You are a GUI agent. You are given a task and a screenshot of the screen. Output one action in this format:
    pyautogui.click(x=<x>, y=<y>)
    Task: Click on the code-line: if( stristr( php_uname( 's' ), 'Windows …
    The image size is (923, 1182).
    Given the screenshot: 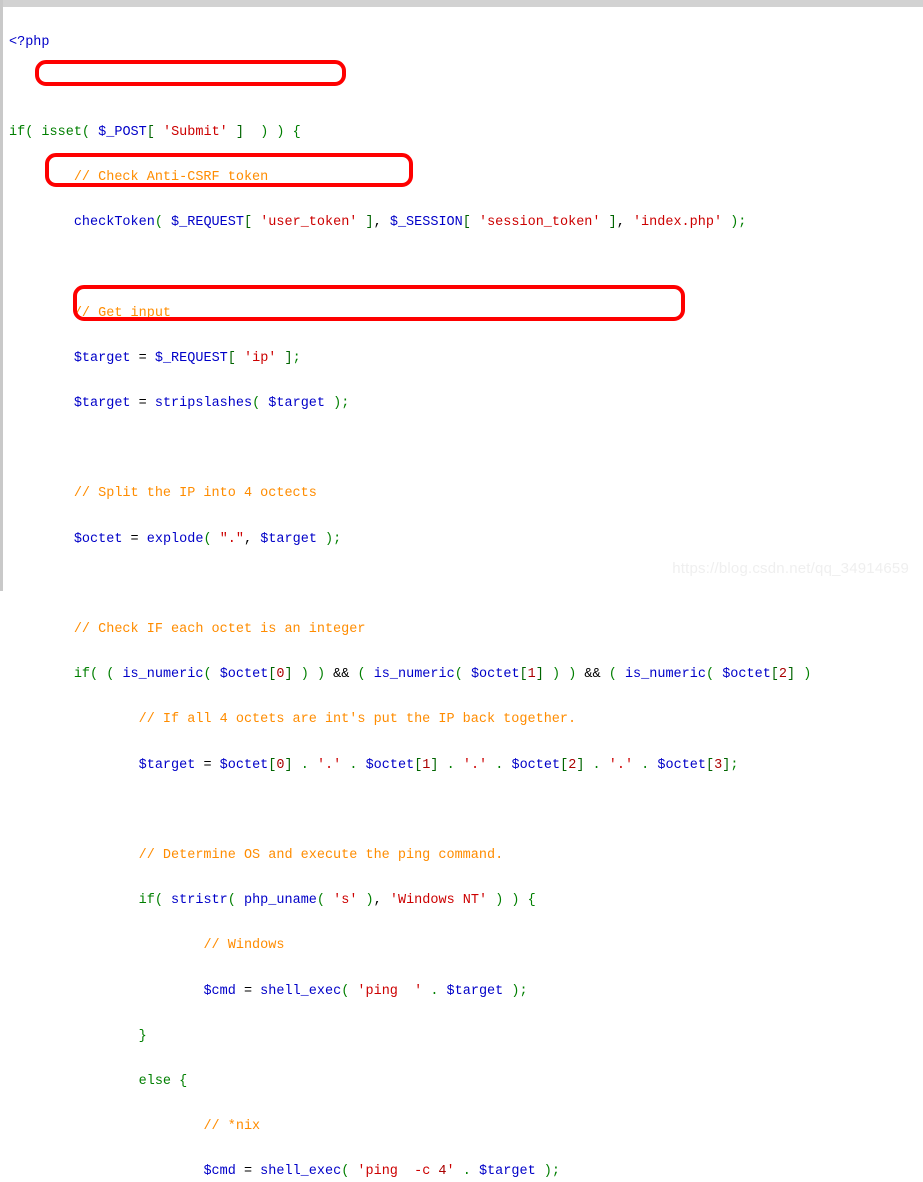 What is the action you would take?
    pyautogui.click(x=337, y=901)
    